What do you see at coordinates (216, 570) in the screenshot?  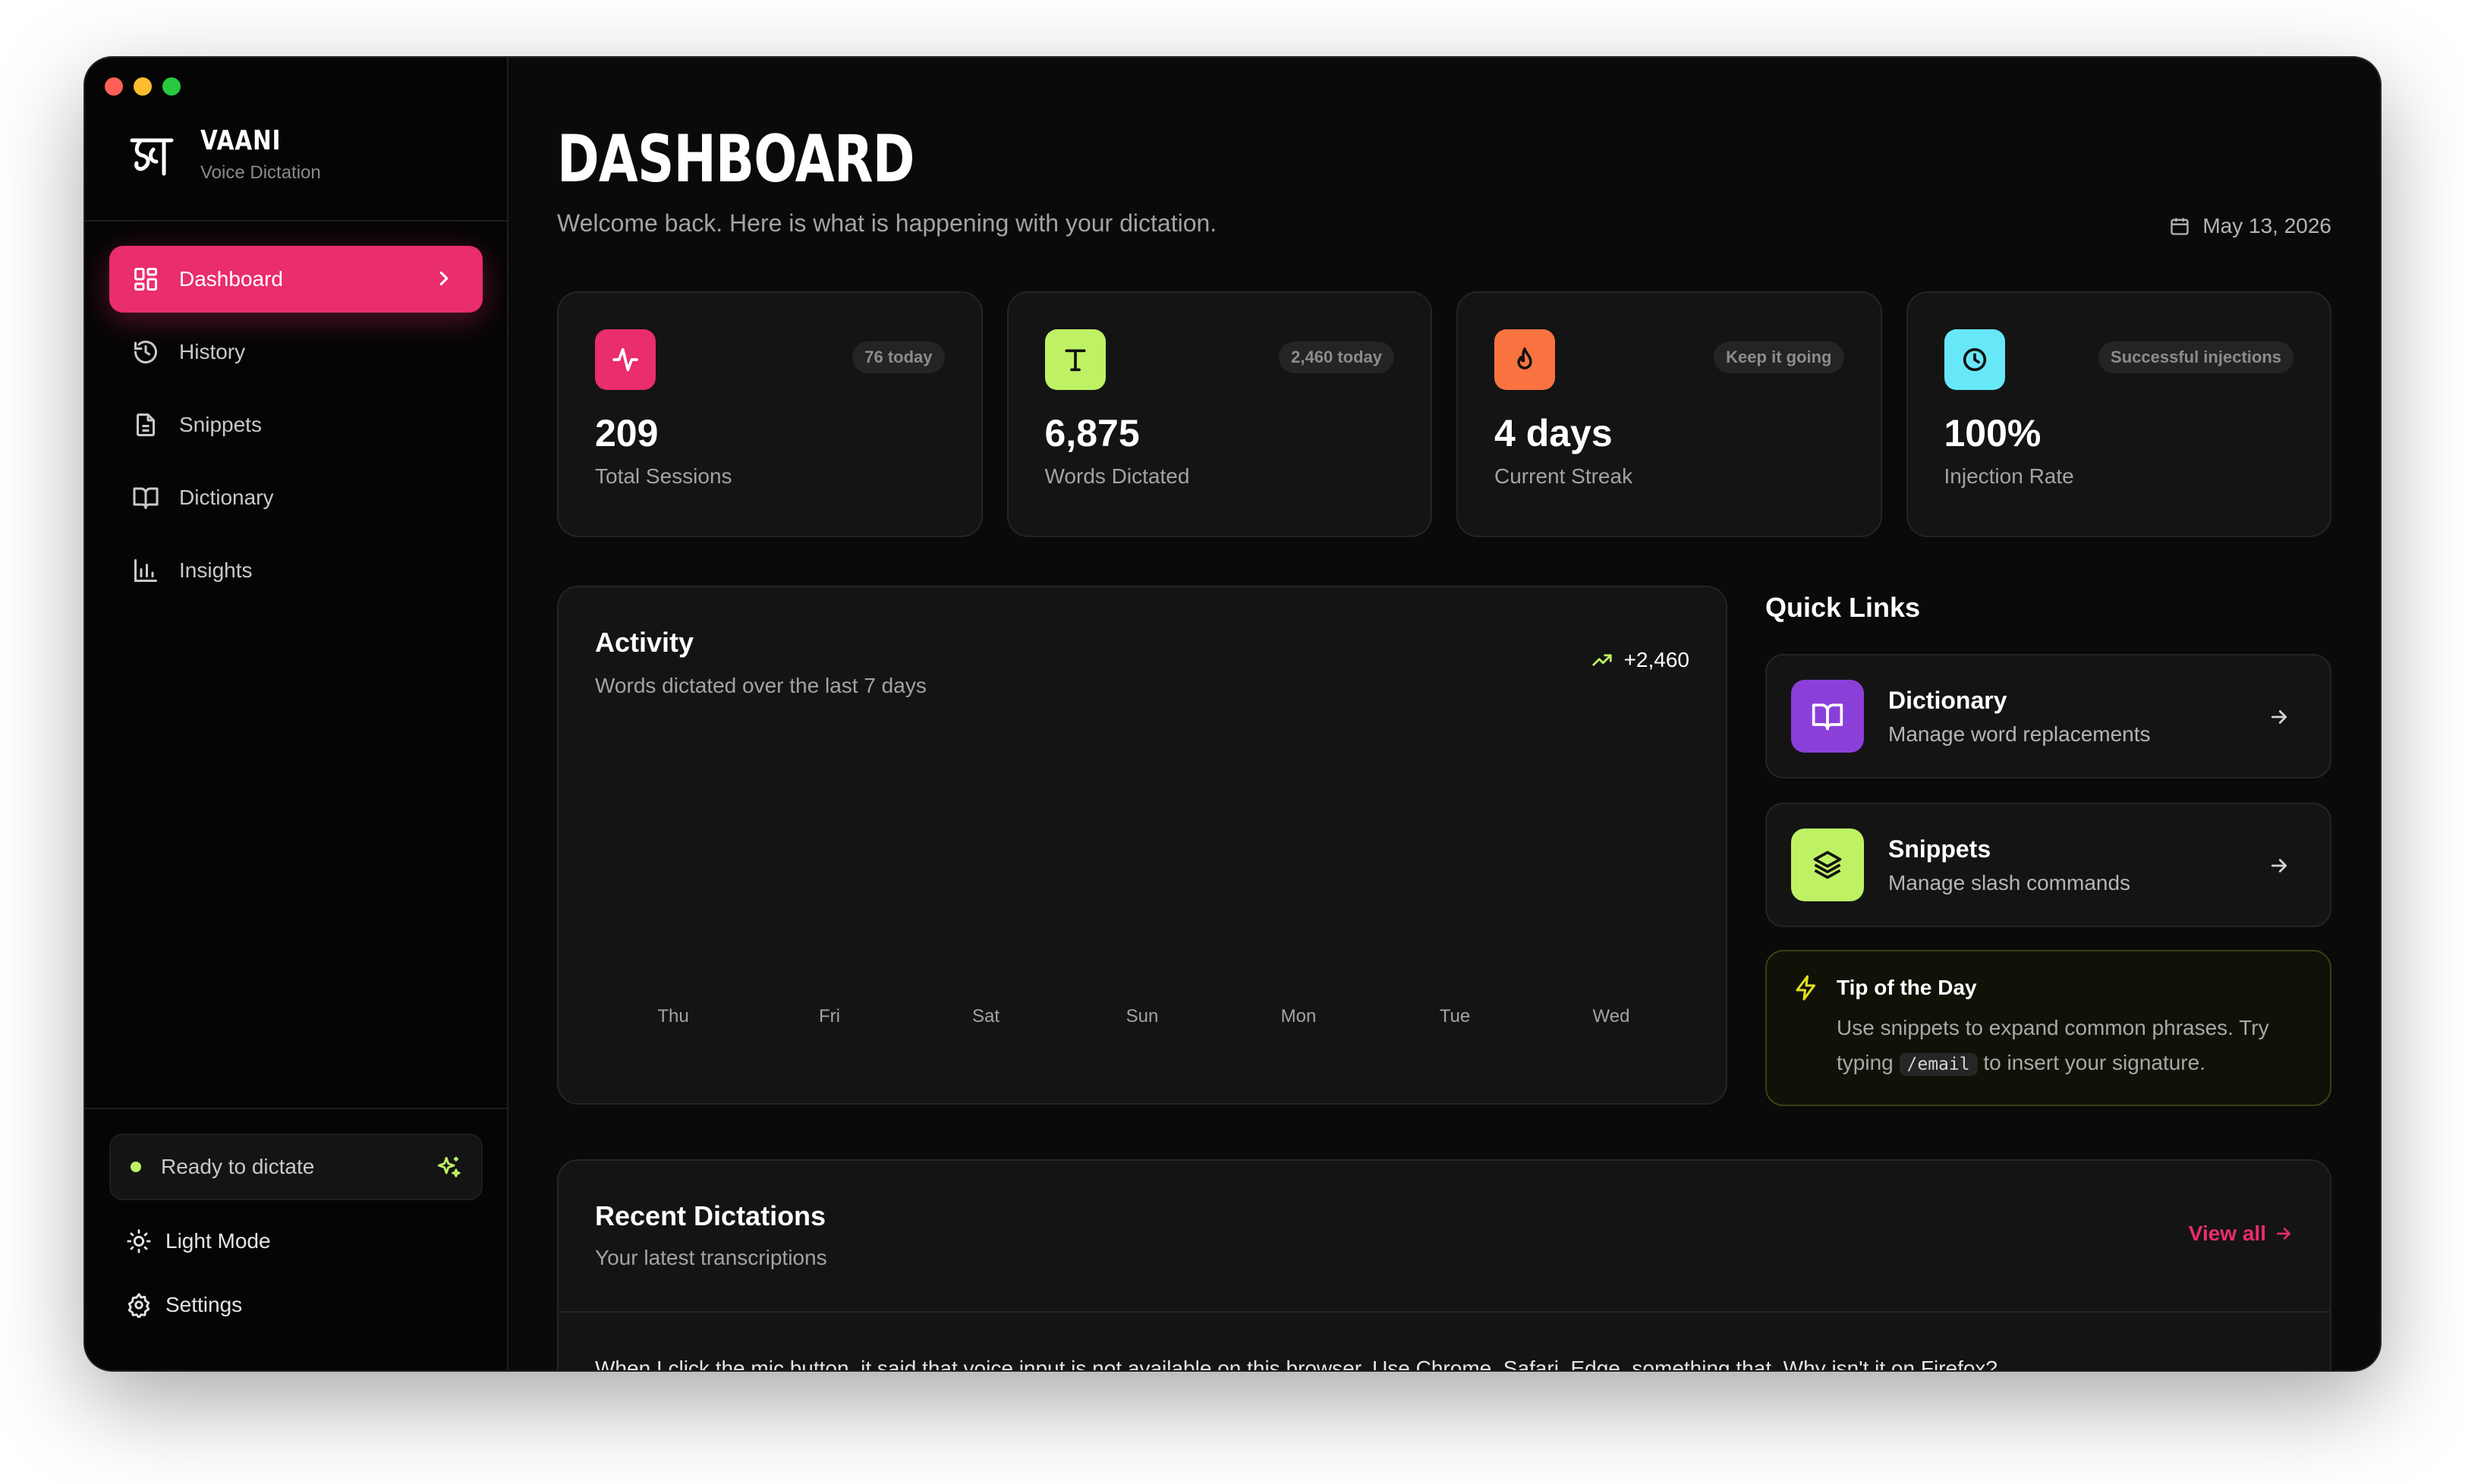 I see `sidebar-item-label: Insights` at bounding box center [216, 570].